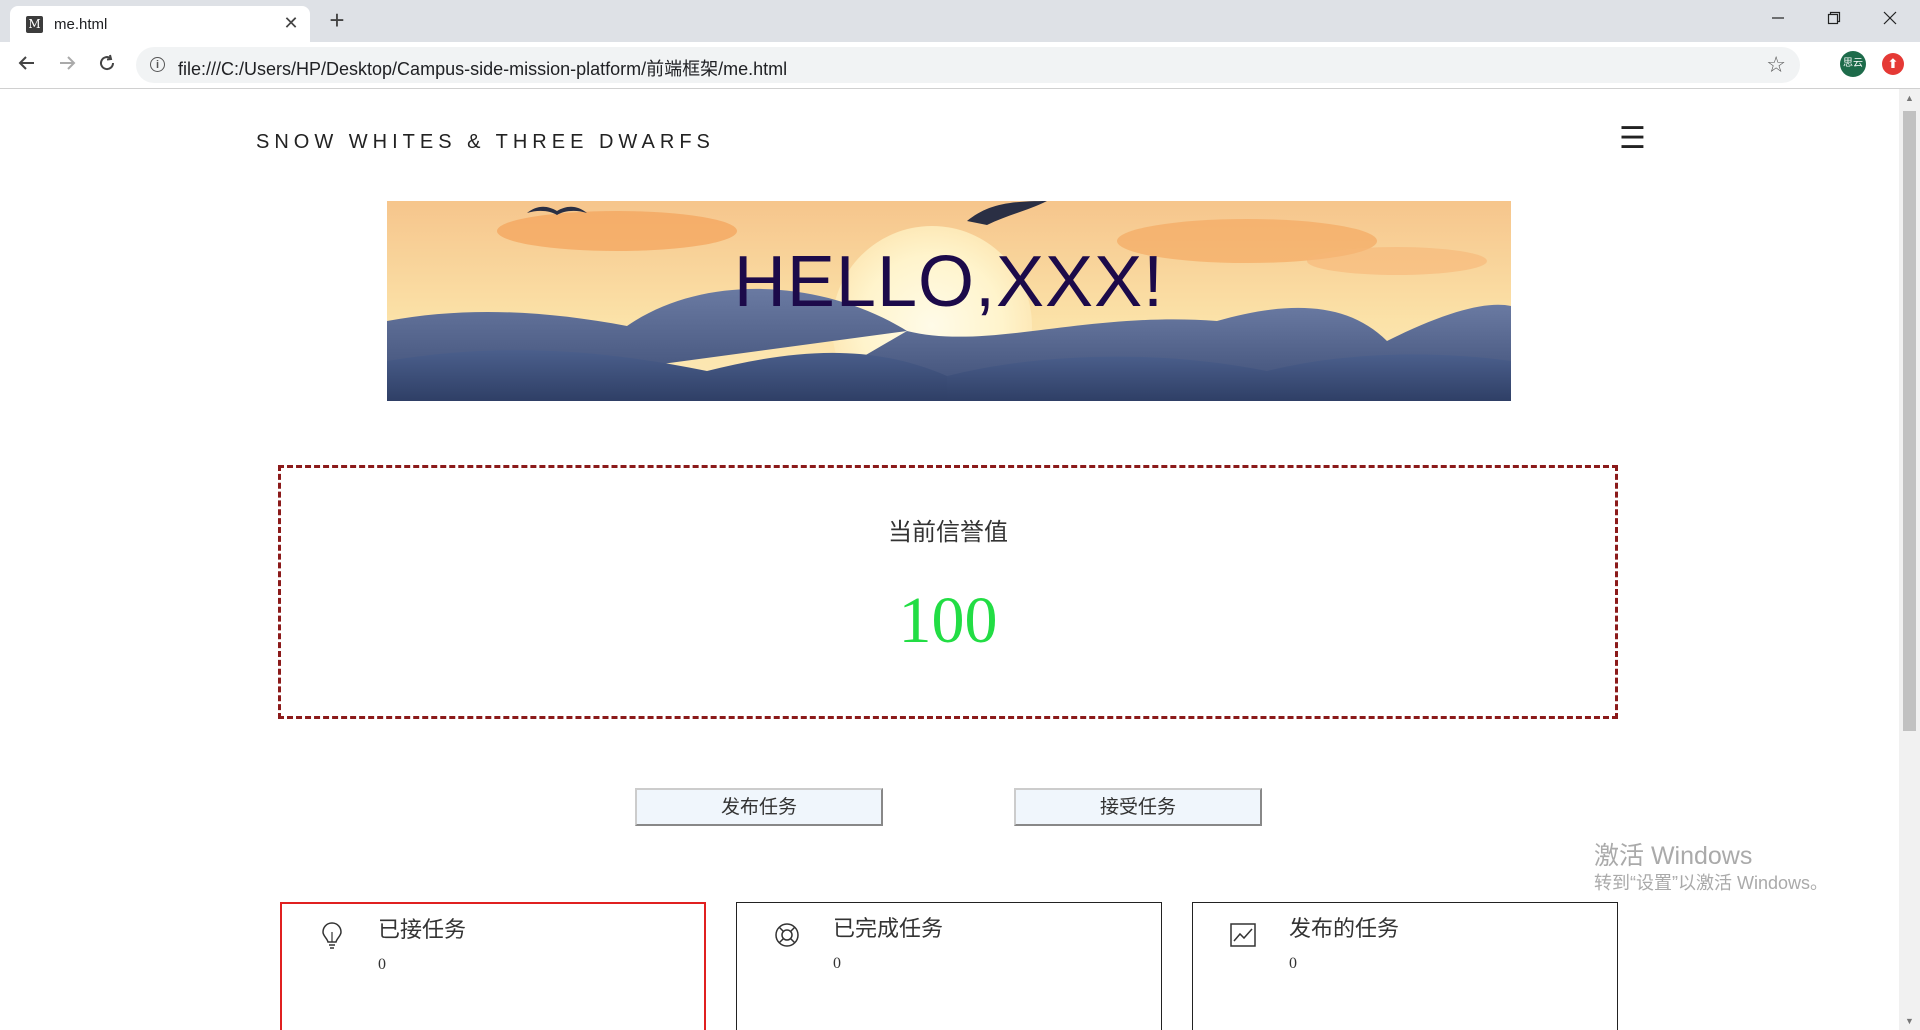 The height and width of the screenshot is (1030, 1920). What do you see at coordinates (27, 65) in the screenshot?
I see `back-icon` at bounding box center [27, 65].